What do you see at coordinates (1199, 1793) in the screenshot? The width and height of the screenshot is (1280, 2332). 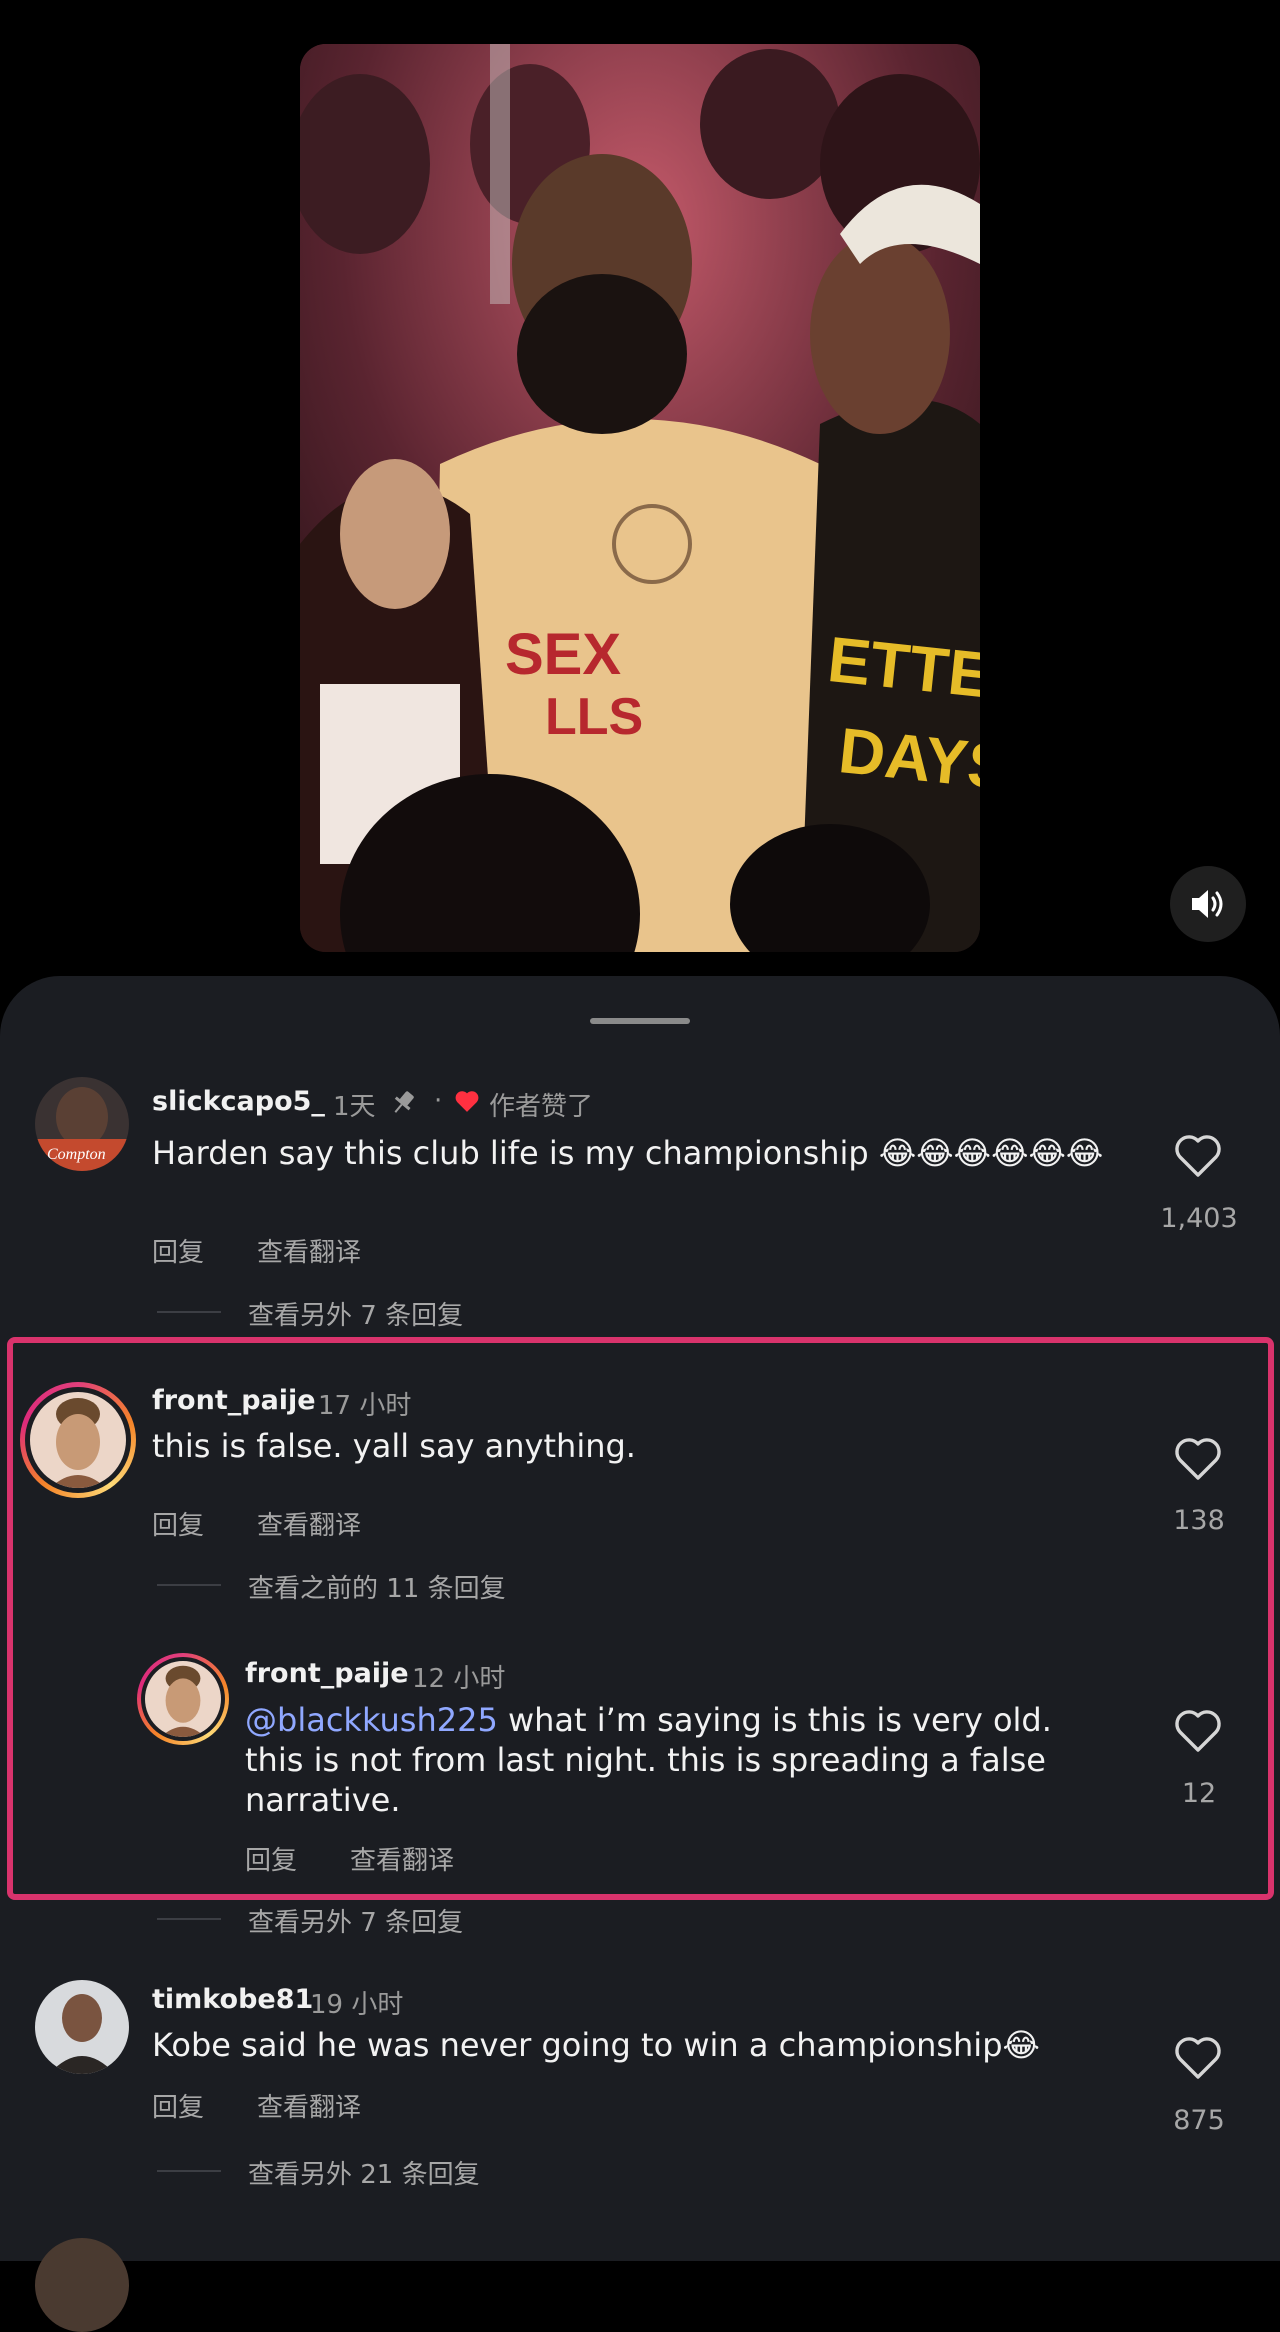 I see `like-count: 12` at bounding box center [1199, 1793].